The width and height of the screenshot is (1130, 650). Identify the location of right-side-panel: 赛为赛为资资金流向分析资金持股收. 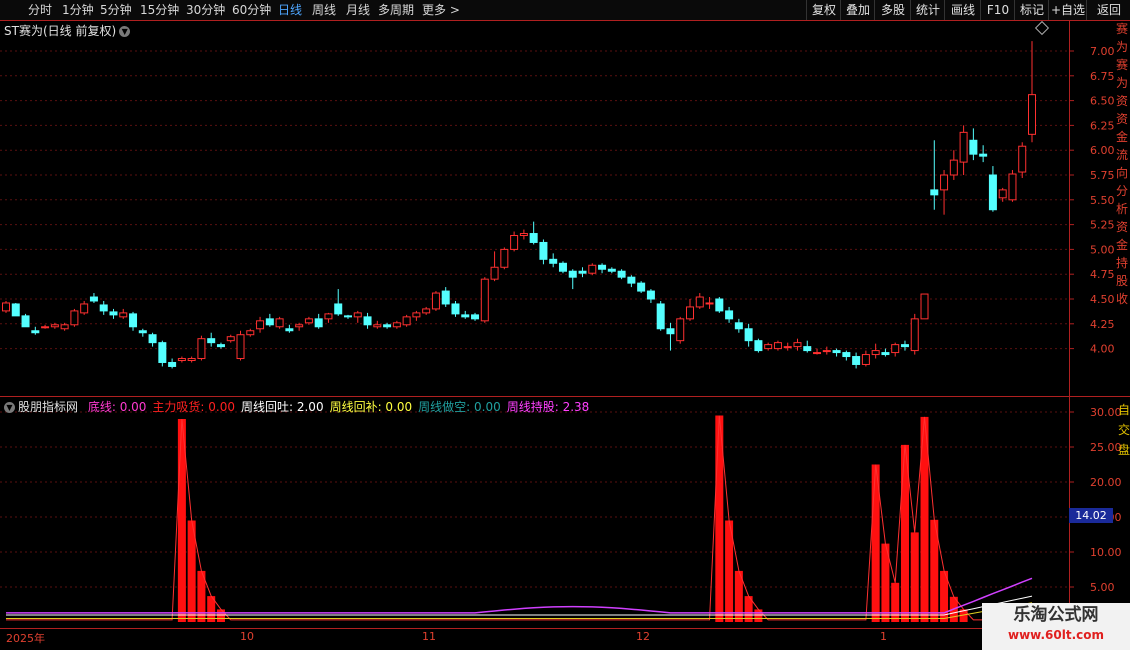
(1122, 210).